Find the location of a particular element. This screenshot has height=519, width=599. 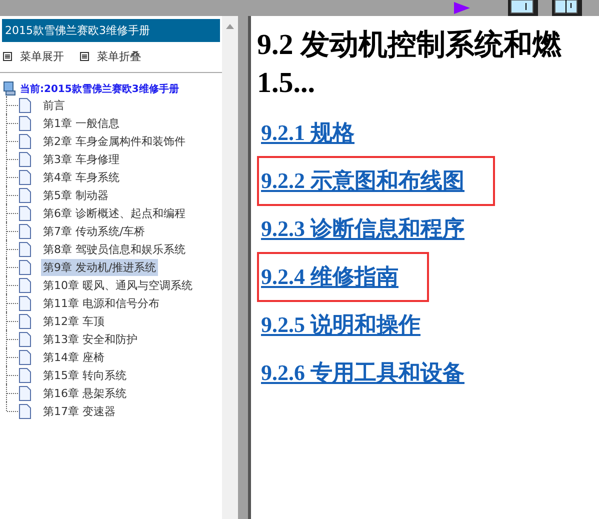

tree-root-label: 当前:2015款雪佛兰赛欧3维修手册 is located at coordinates (99, 89).